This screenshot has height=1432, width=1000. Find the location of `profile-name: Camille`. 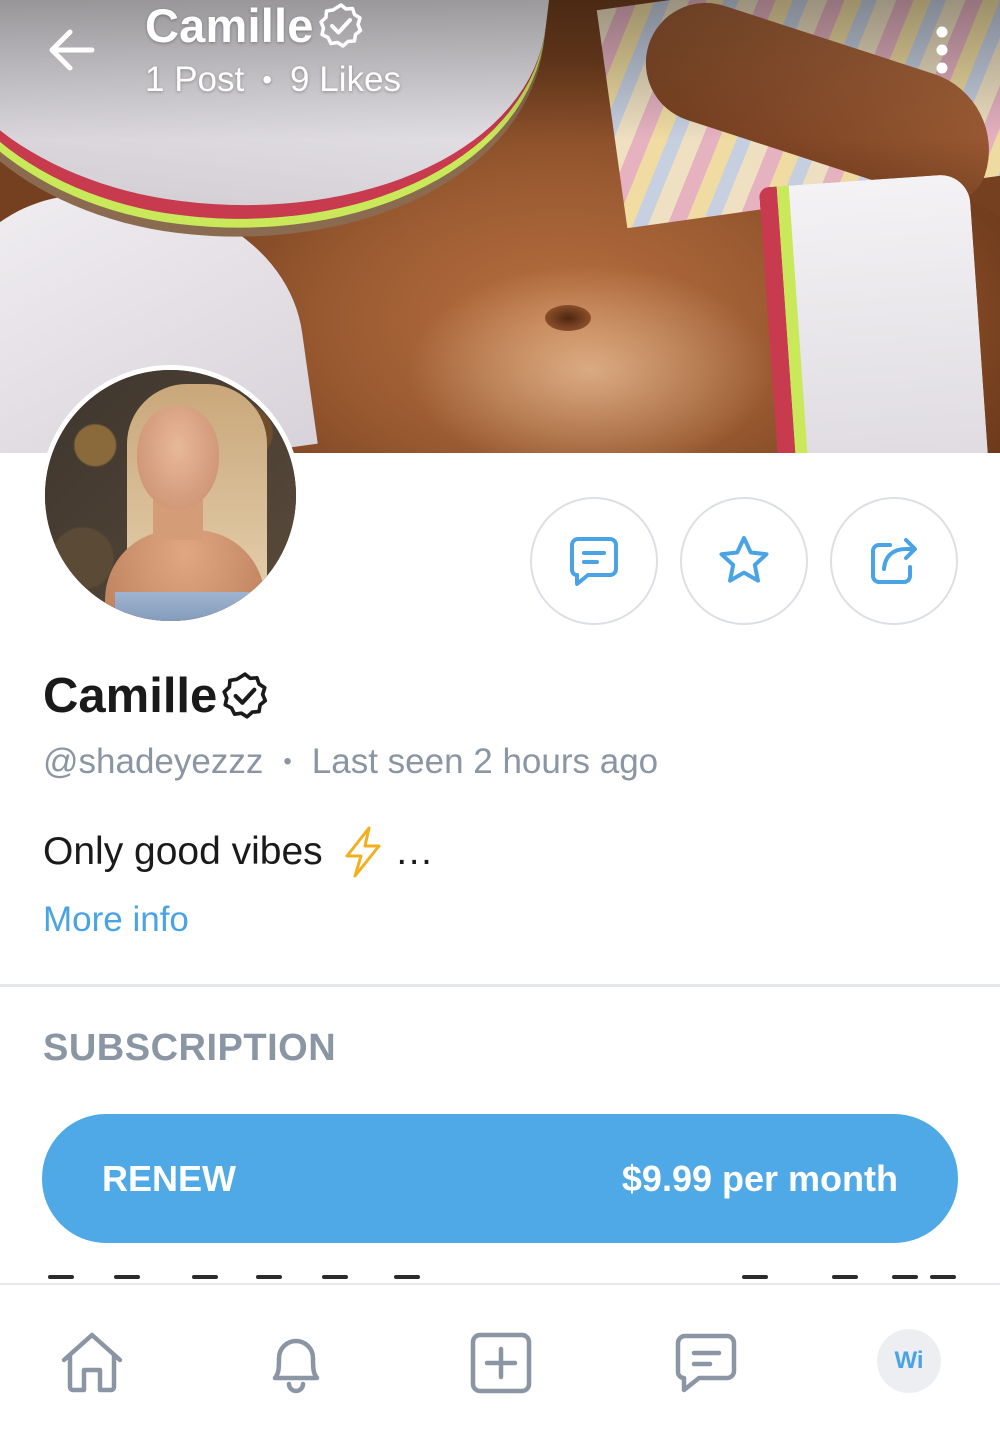

profile-name: Camille is located at coordinates (130, 696).